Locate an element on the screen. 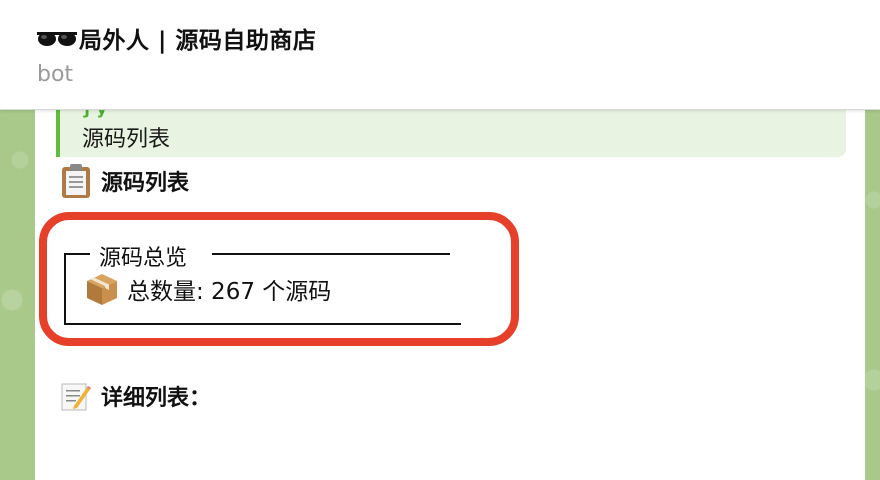 The width and height of the screenshot is (880, 480). details-heading-row: 详细列表： is located at coordinates (135, 396).